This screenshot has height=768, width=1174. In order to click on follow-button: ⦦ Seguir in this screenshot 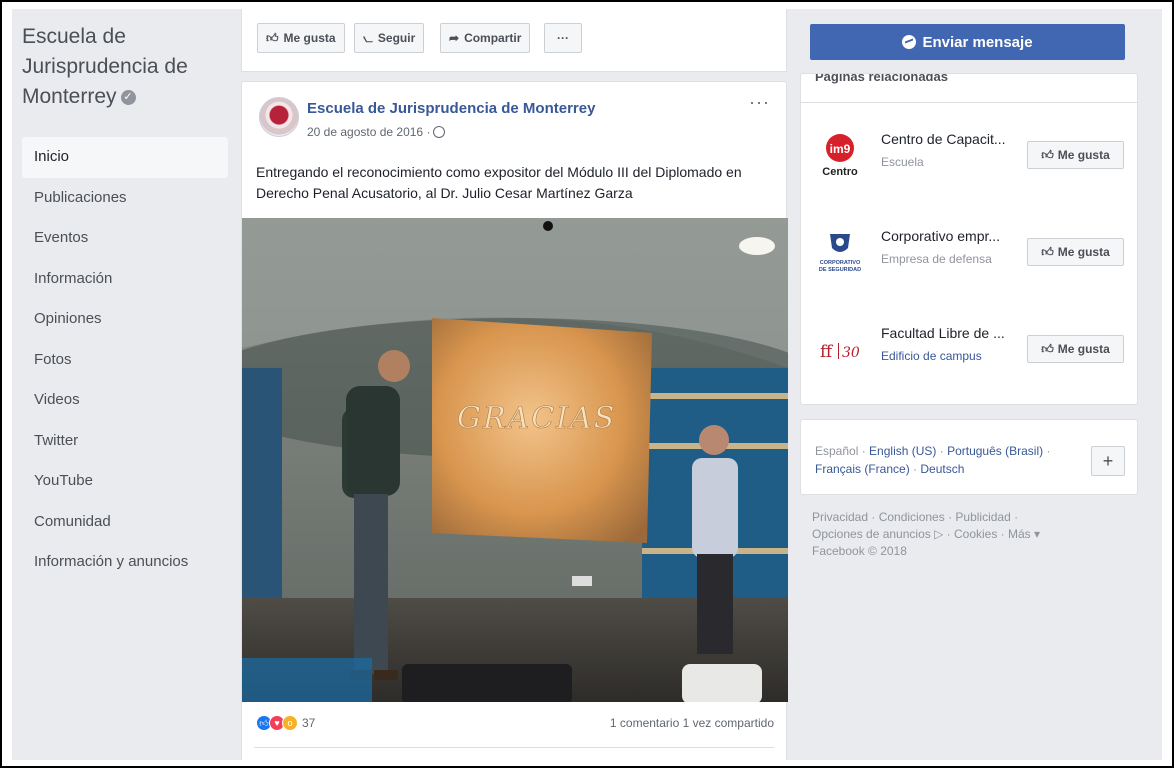, I will do `click(389, 38)`.